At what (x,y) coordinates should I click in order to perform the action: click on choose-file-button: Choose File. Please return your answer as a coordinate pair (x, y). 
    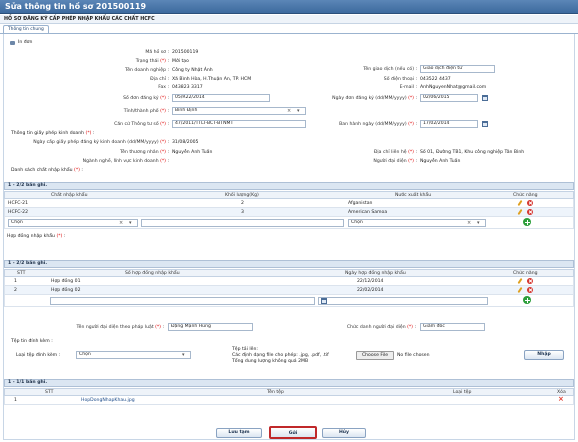
    Looking at the image, I should click on (375, 355).